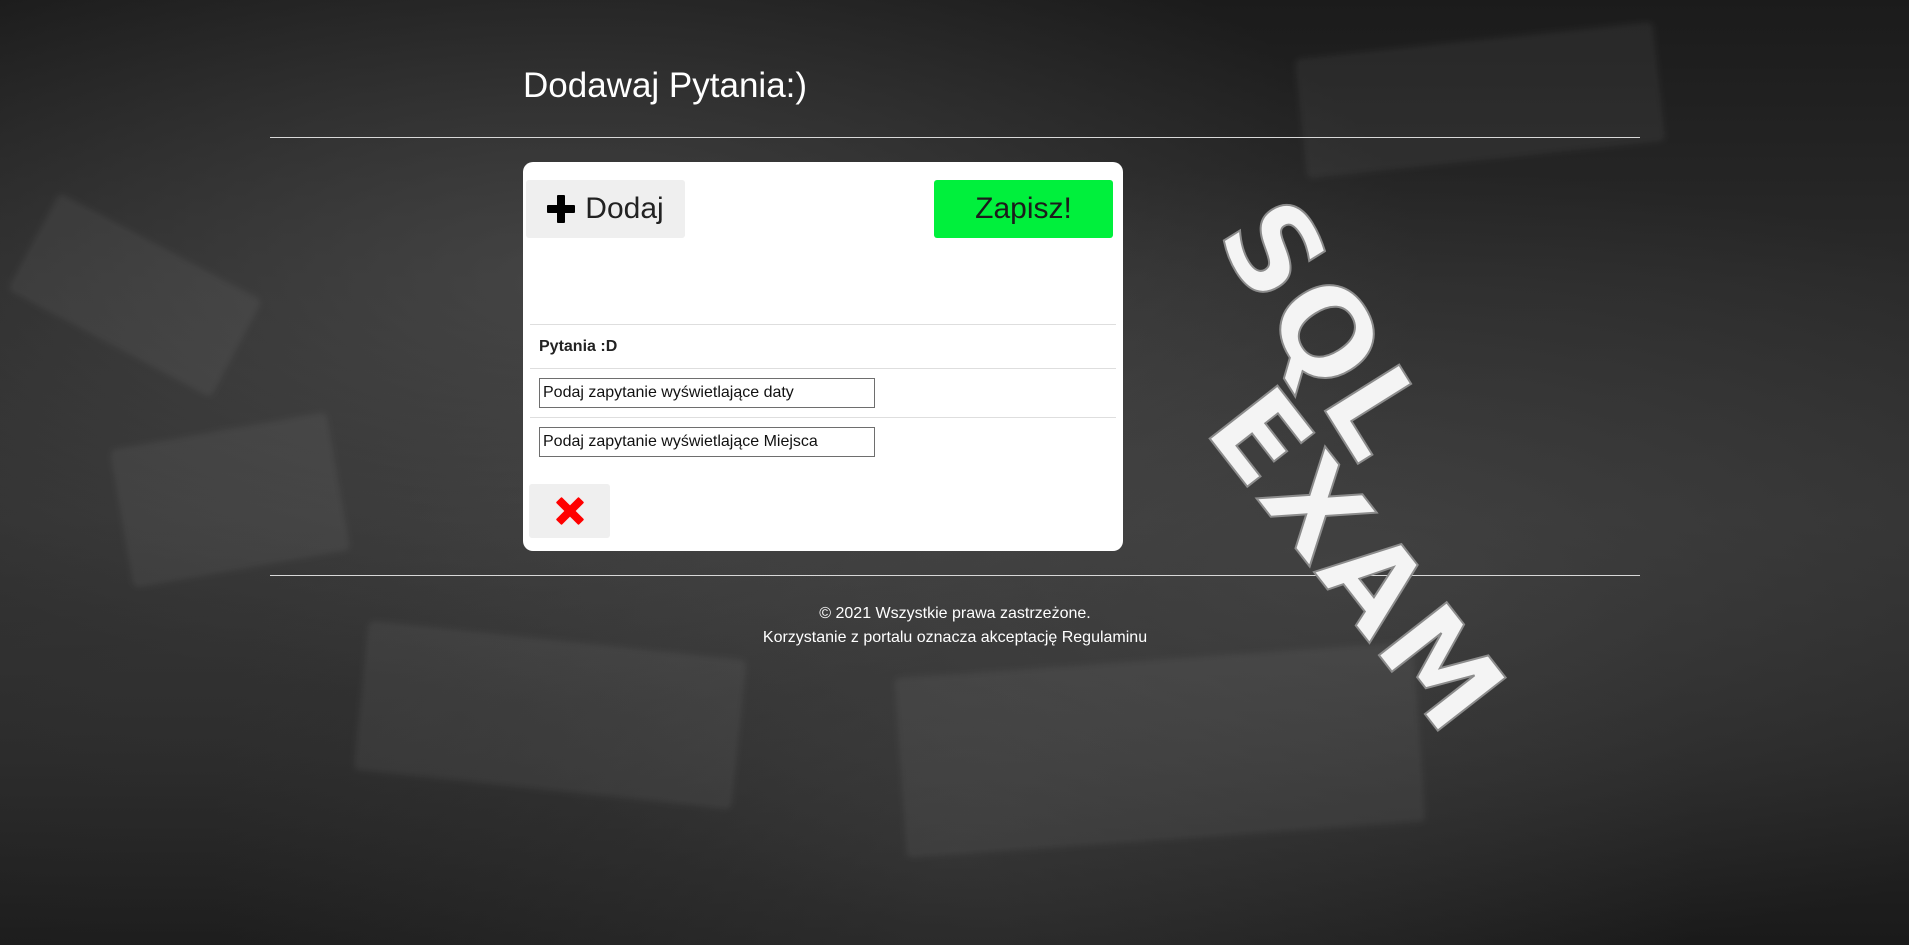 The height and width of the screenshot is (945, 1909). I want to click on close-icon, so click(570, 511).